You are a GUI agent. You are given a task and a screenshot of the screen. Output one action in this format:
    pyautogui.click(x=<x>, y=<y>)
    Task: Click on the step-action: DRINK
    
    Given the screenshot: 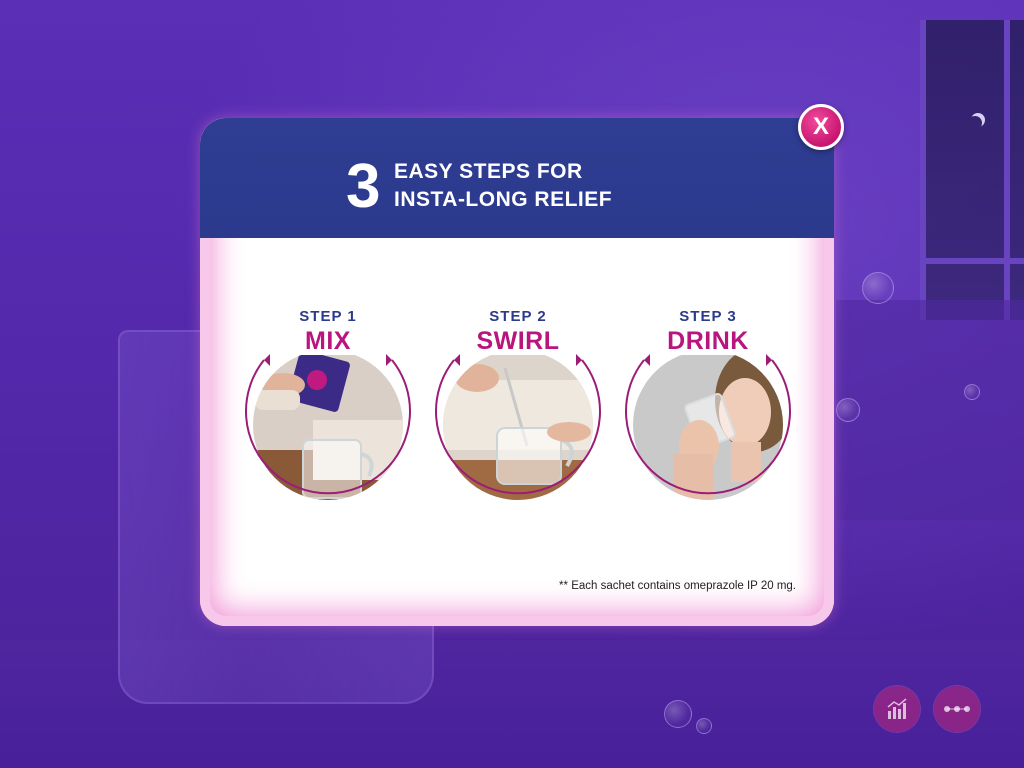 What is the action you would take?
    pyautogui.click(x=708, y=341)
    